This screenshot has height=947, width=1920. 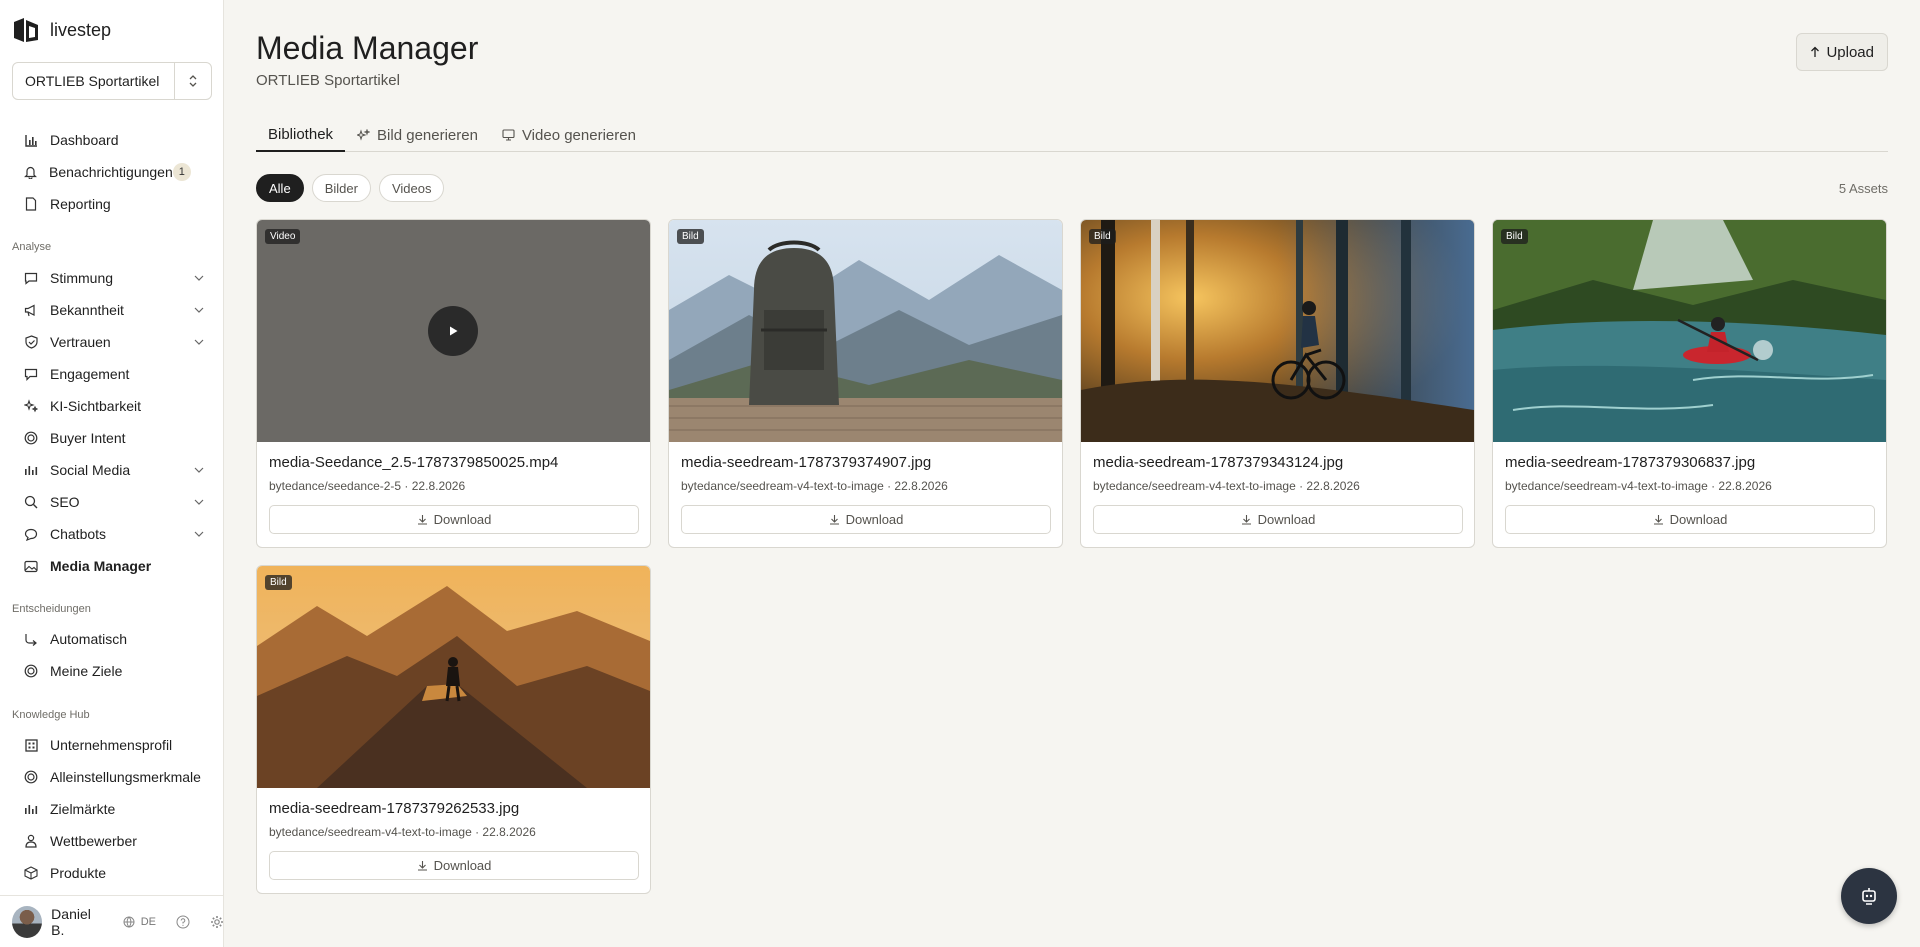 I want to click on sidebar-item-stimmung: Stimmung, so click(x=112, y=278).